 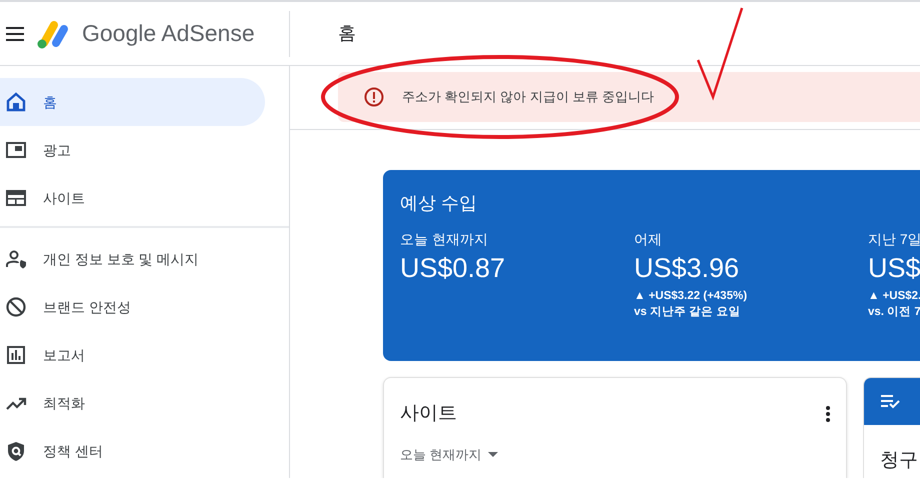 I want to click on metric-label: 오늘 현재까지, so click(x=444, y=239).